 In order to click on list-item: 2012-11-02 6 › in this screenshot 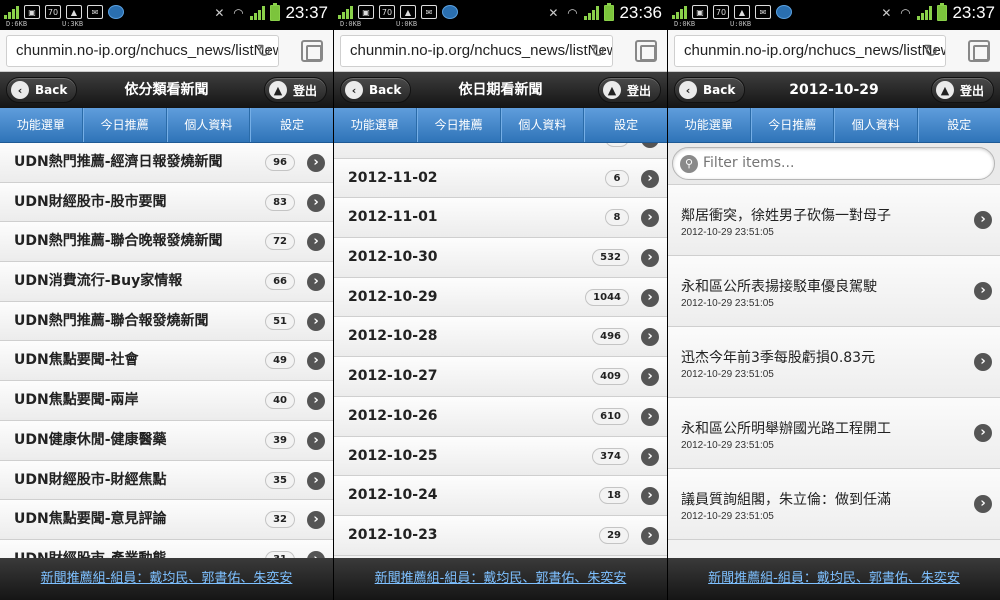, I will do `click(500, 178)`.